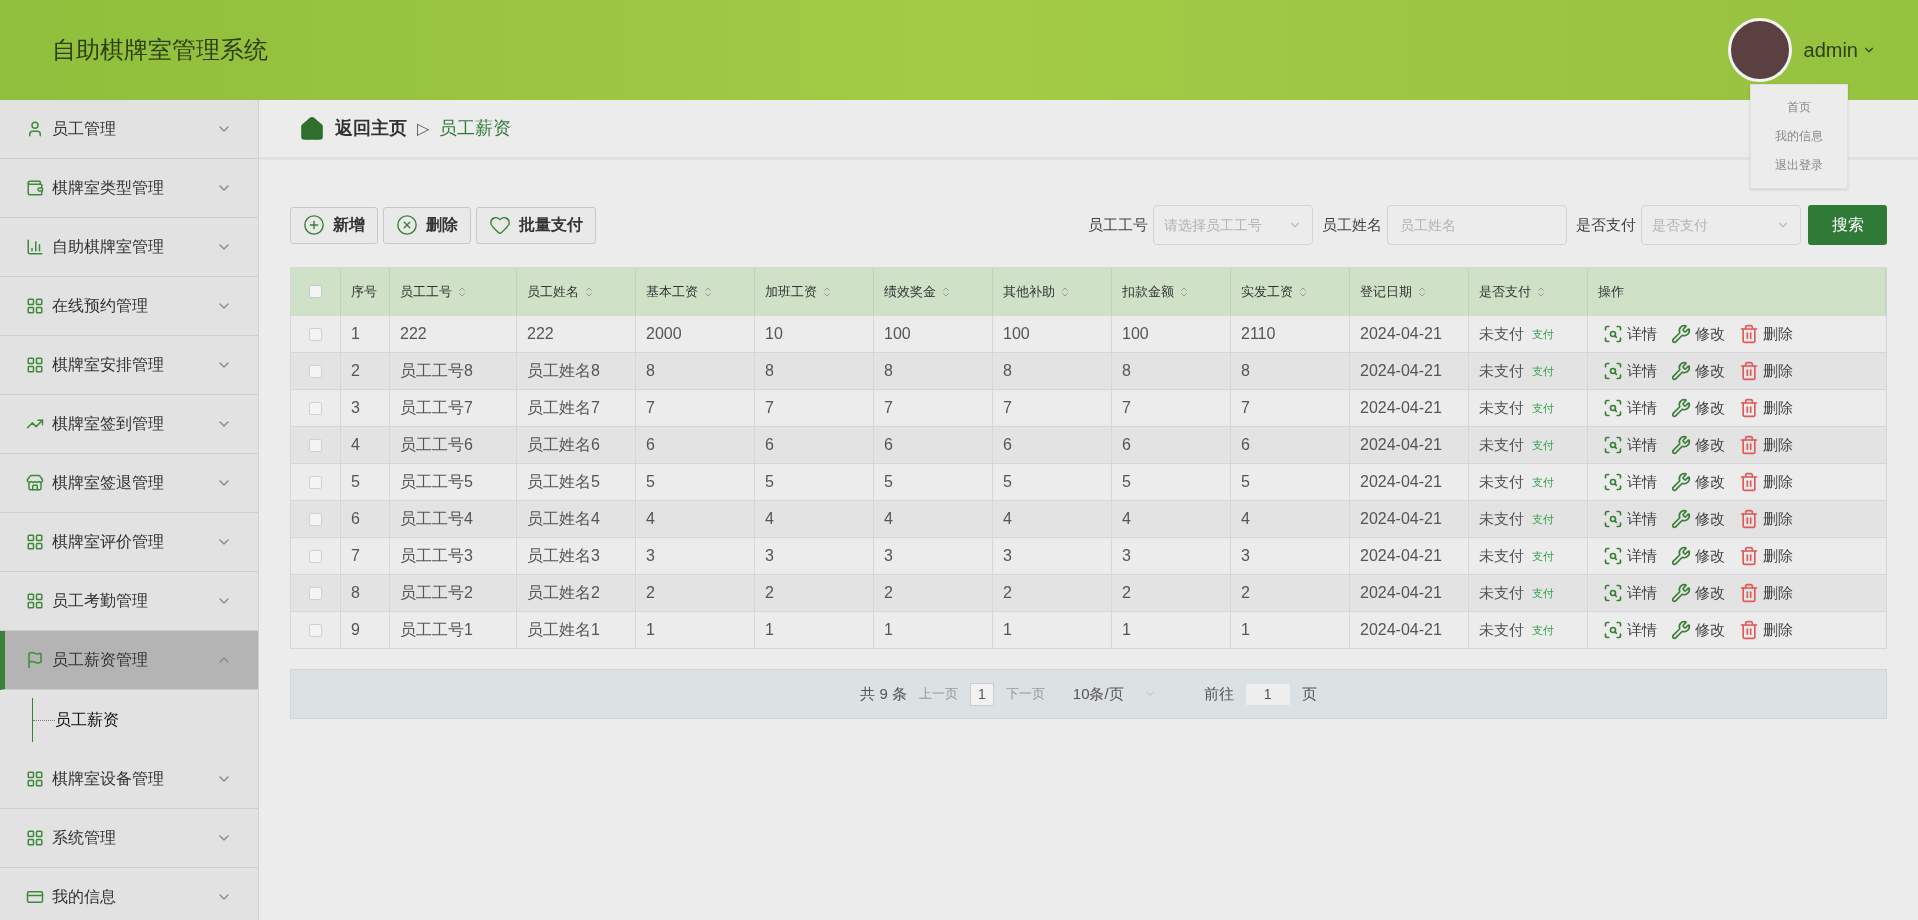 This screenshot has height=920, width=1918. What do you see at coordinates (129, 660) in the screenshot?
I see `sidebar-item: 员工薪资管理` at bounding box center [129, 660].